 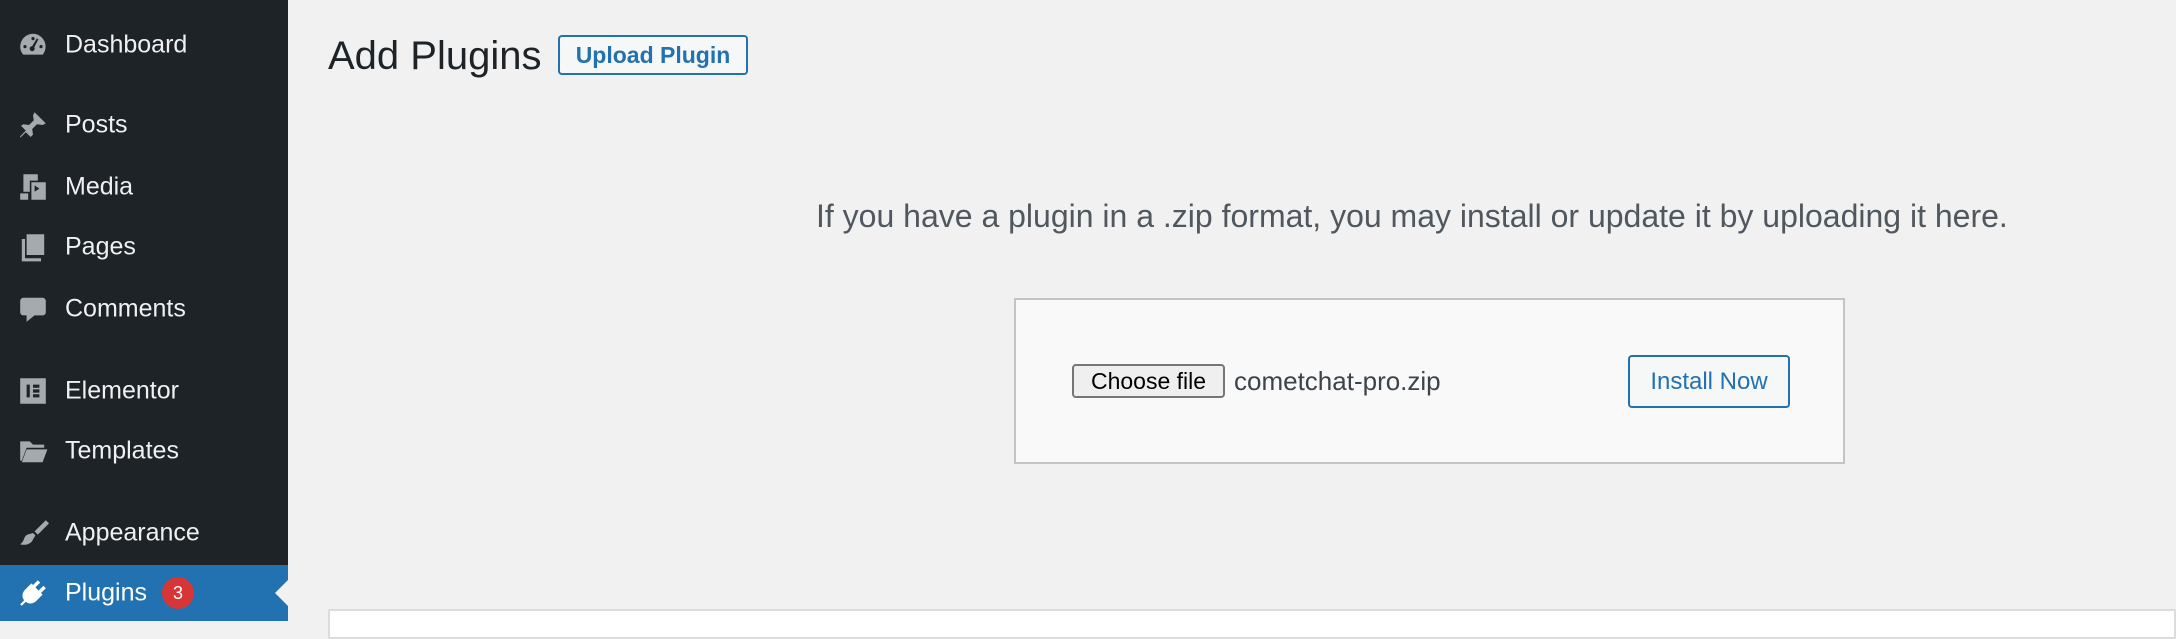 I want to click on upload-plugin-button: Upload Plugin, so click(x=653, y=55).